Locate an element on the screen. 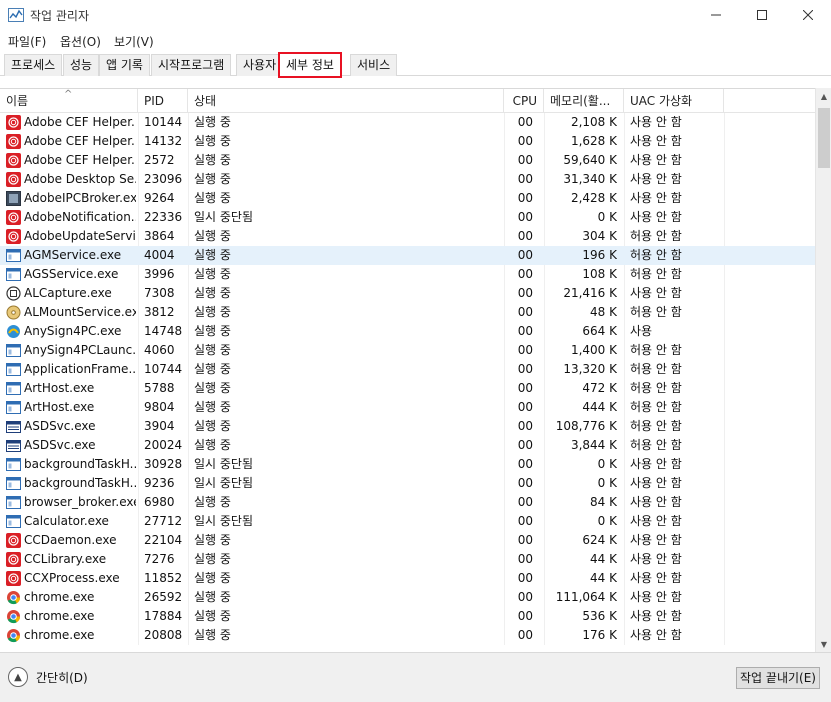  column-header-status: 상태 is located at coordinates (346, 101).